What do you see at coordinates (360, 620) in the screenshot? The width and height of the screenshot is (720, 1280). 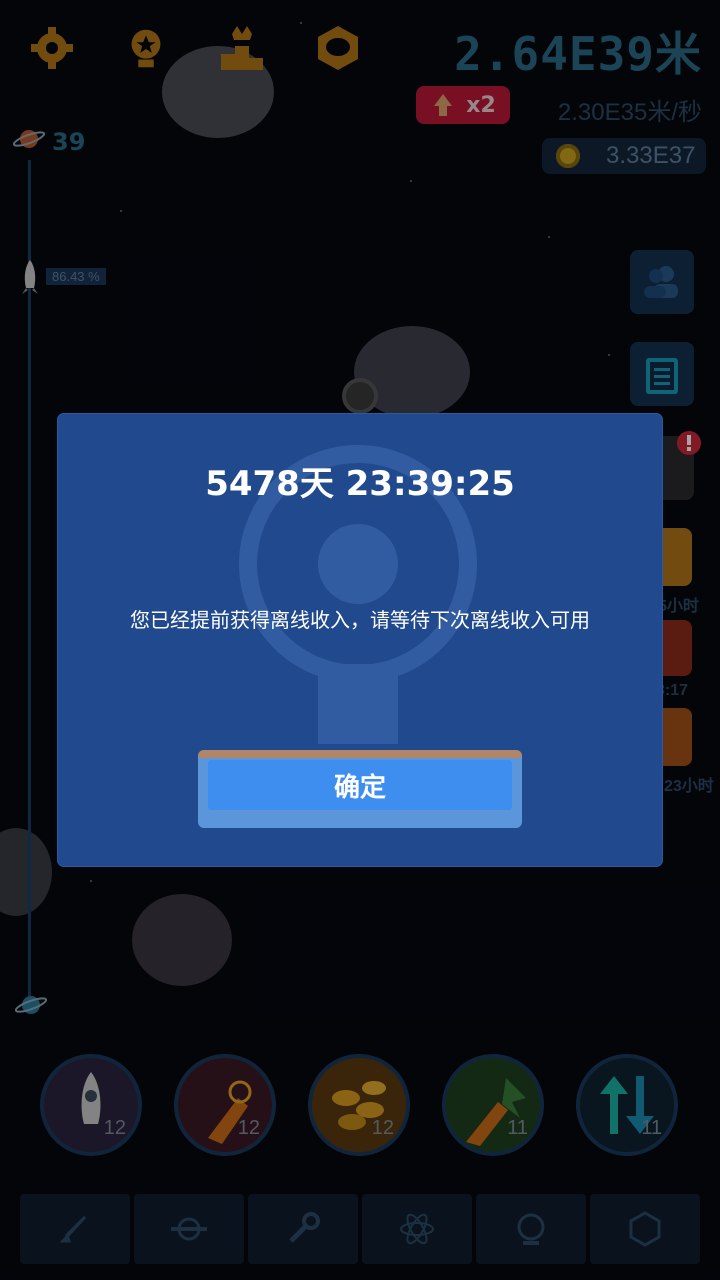 I see `dialog-message: 您已经提前获得离线收入，请等待下次离线收入可用` at bounding box center [360, 620].